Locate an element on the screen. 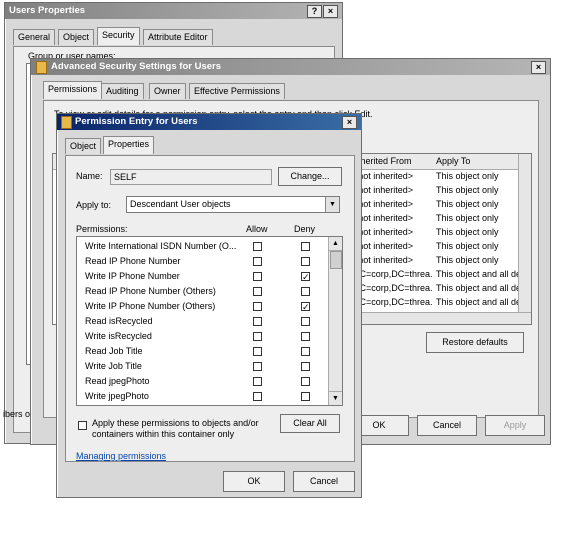 The height and width of the screenshot is (544, 561). users-properties-title: Users Properties is located at coordinates (47, 10).